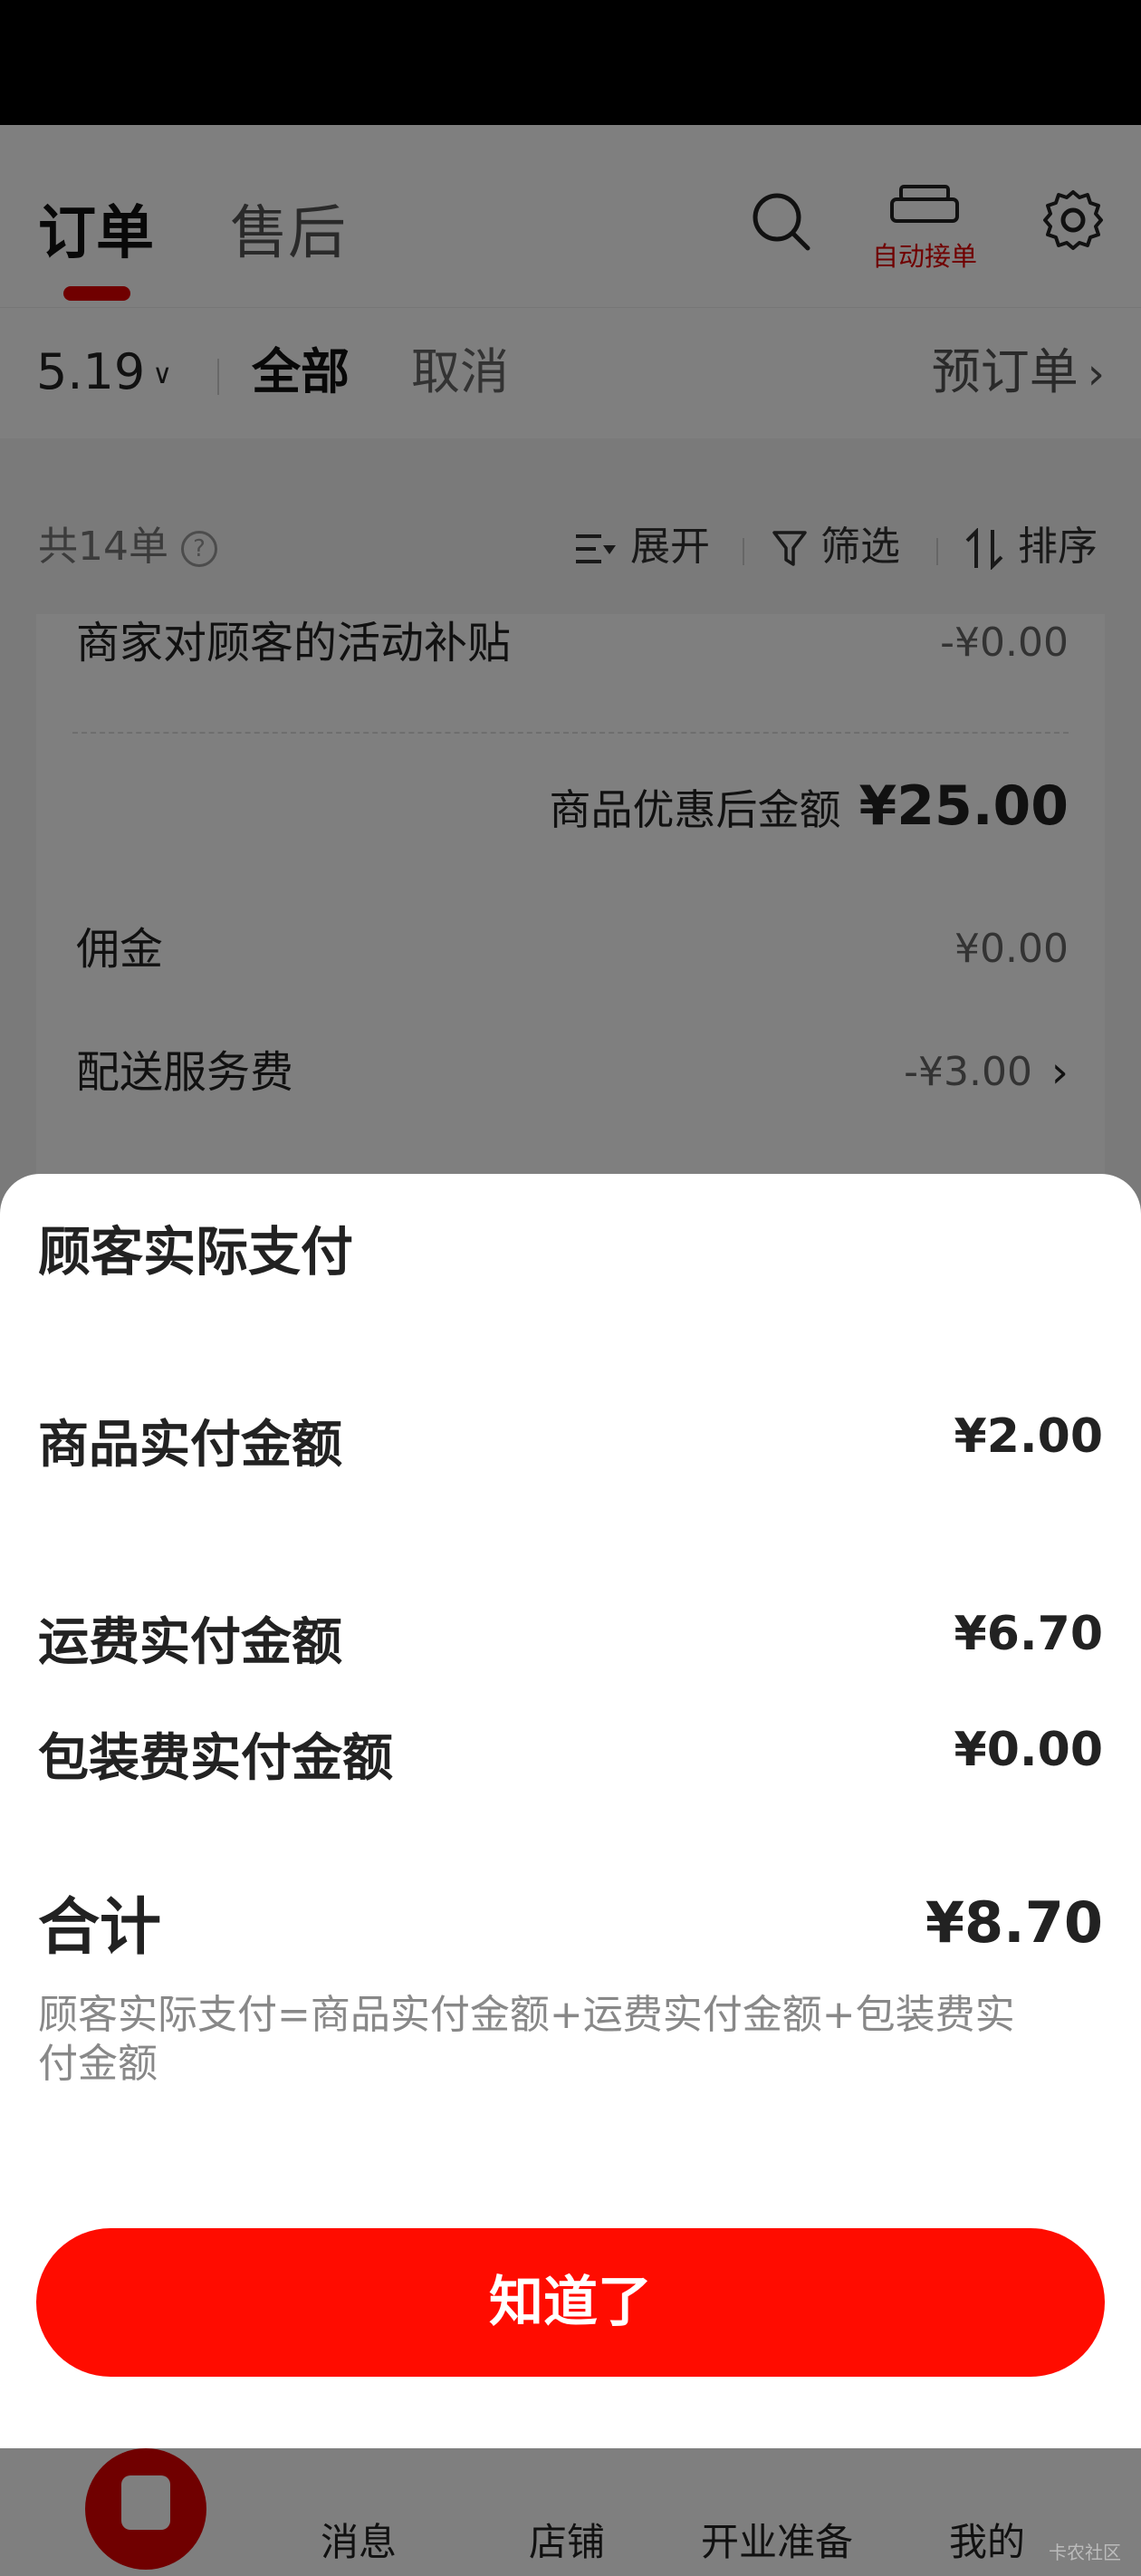 This screenshot has width=1141, height=2576. What do you see at coordinates (570, 1444) in the screenshot?
I see `goods-paid-row: 商品实付金额 ¥2.00` at bounding box center [570, 1444].